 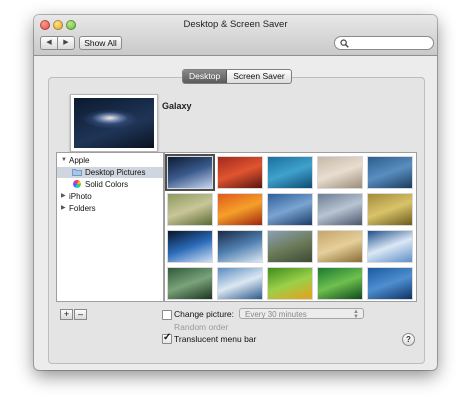 I want to click on random-order-label: Random order, so click(x=201, y=327).